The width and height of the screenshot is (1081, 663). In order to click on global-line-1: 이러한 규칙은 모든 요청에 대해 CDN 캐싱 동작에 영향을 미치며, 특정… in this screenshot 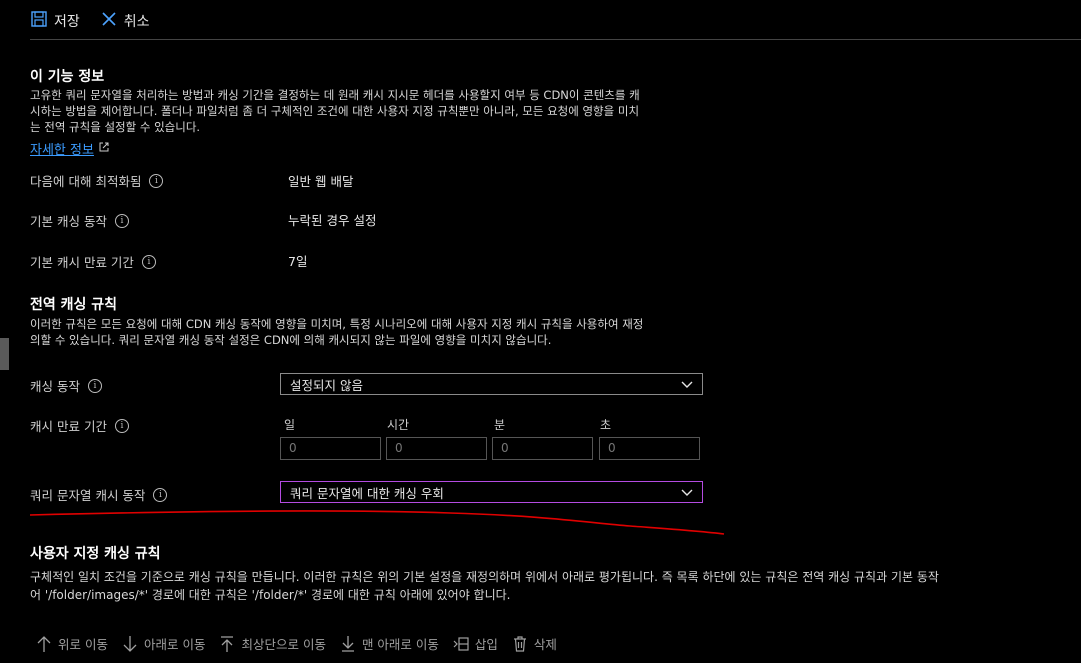, I will do `click(337, 324)`.